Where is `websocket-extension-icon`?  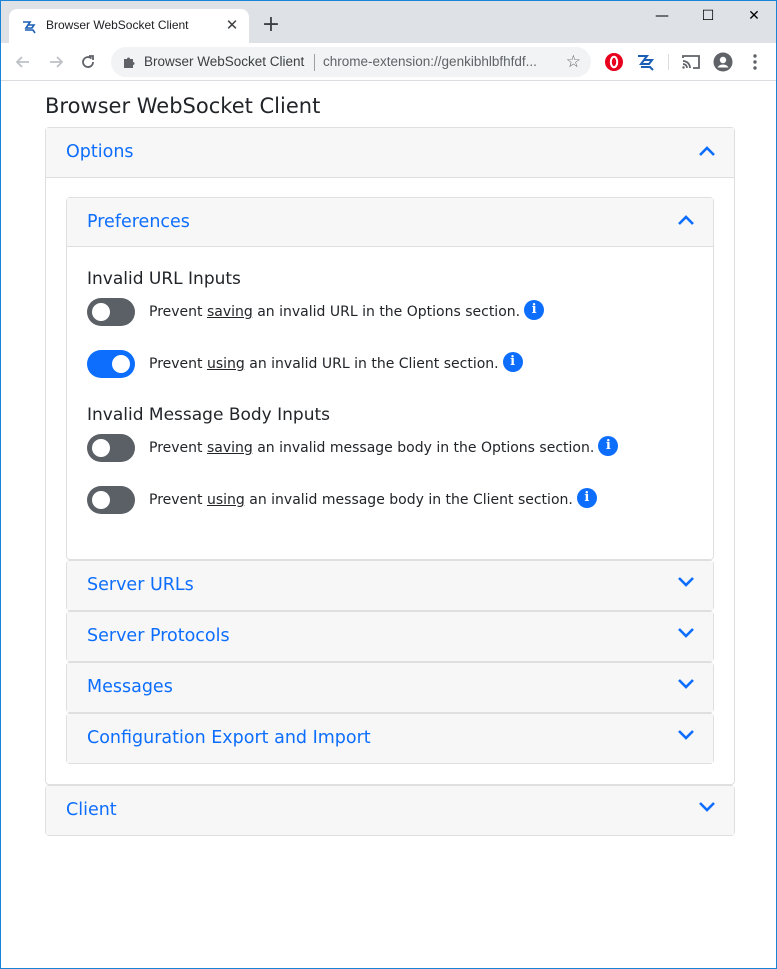
websocket-extension-icon is located at coordinates (646, 62).